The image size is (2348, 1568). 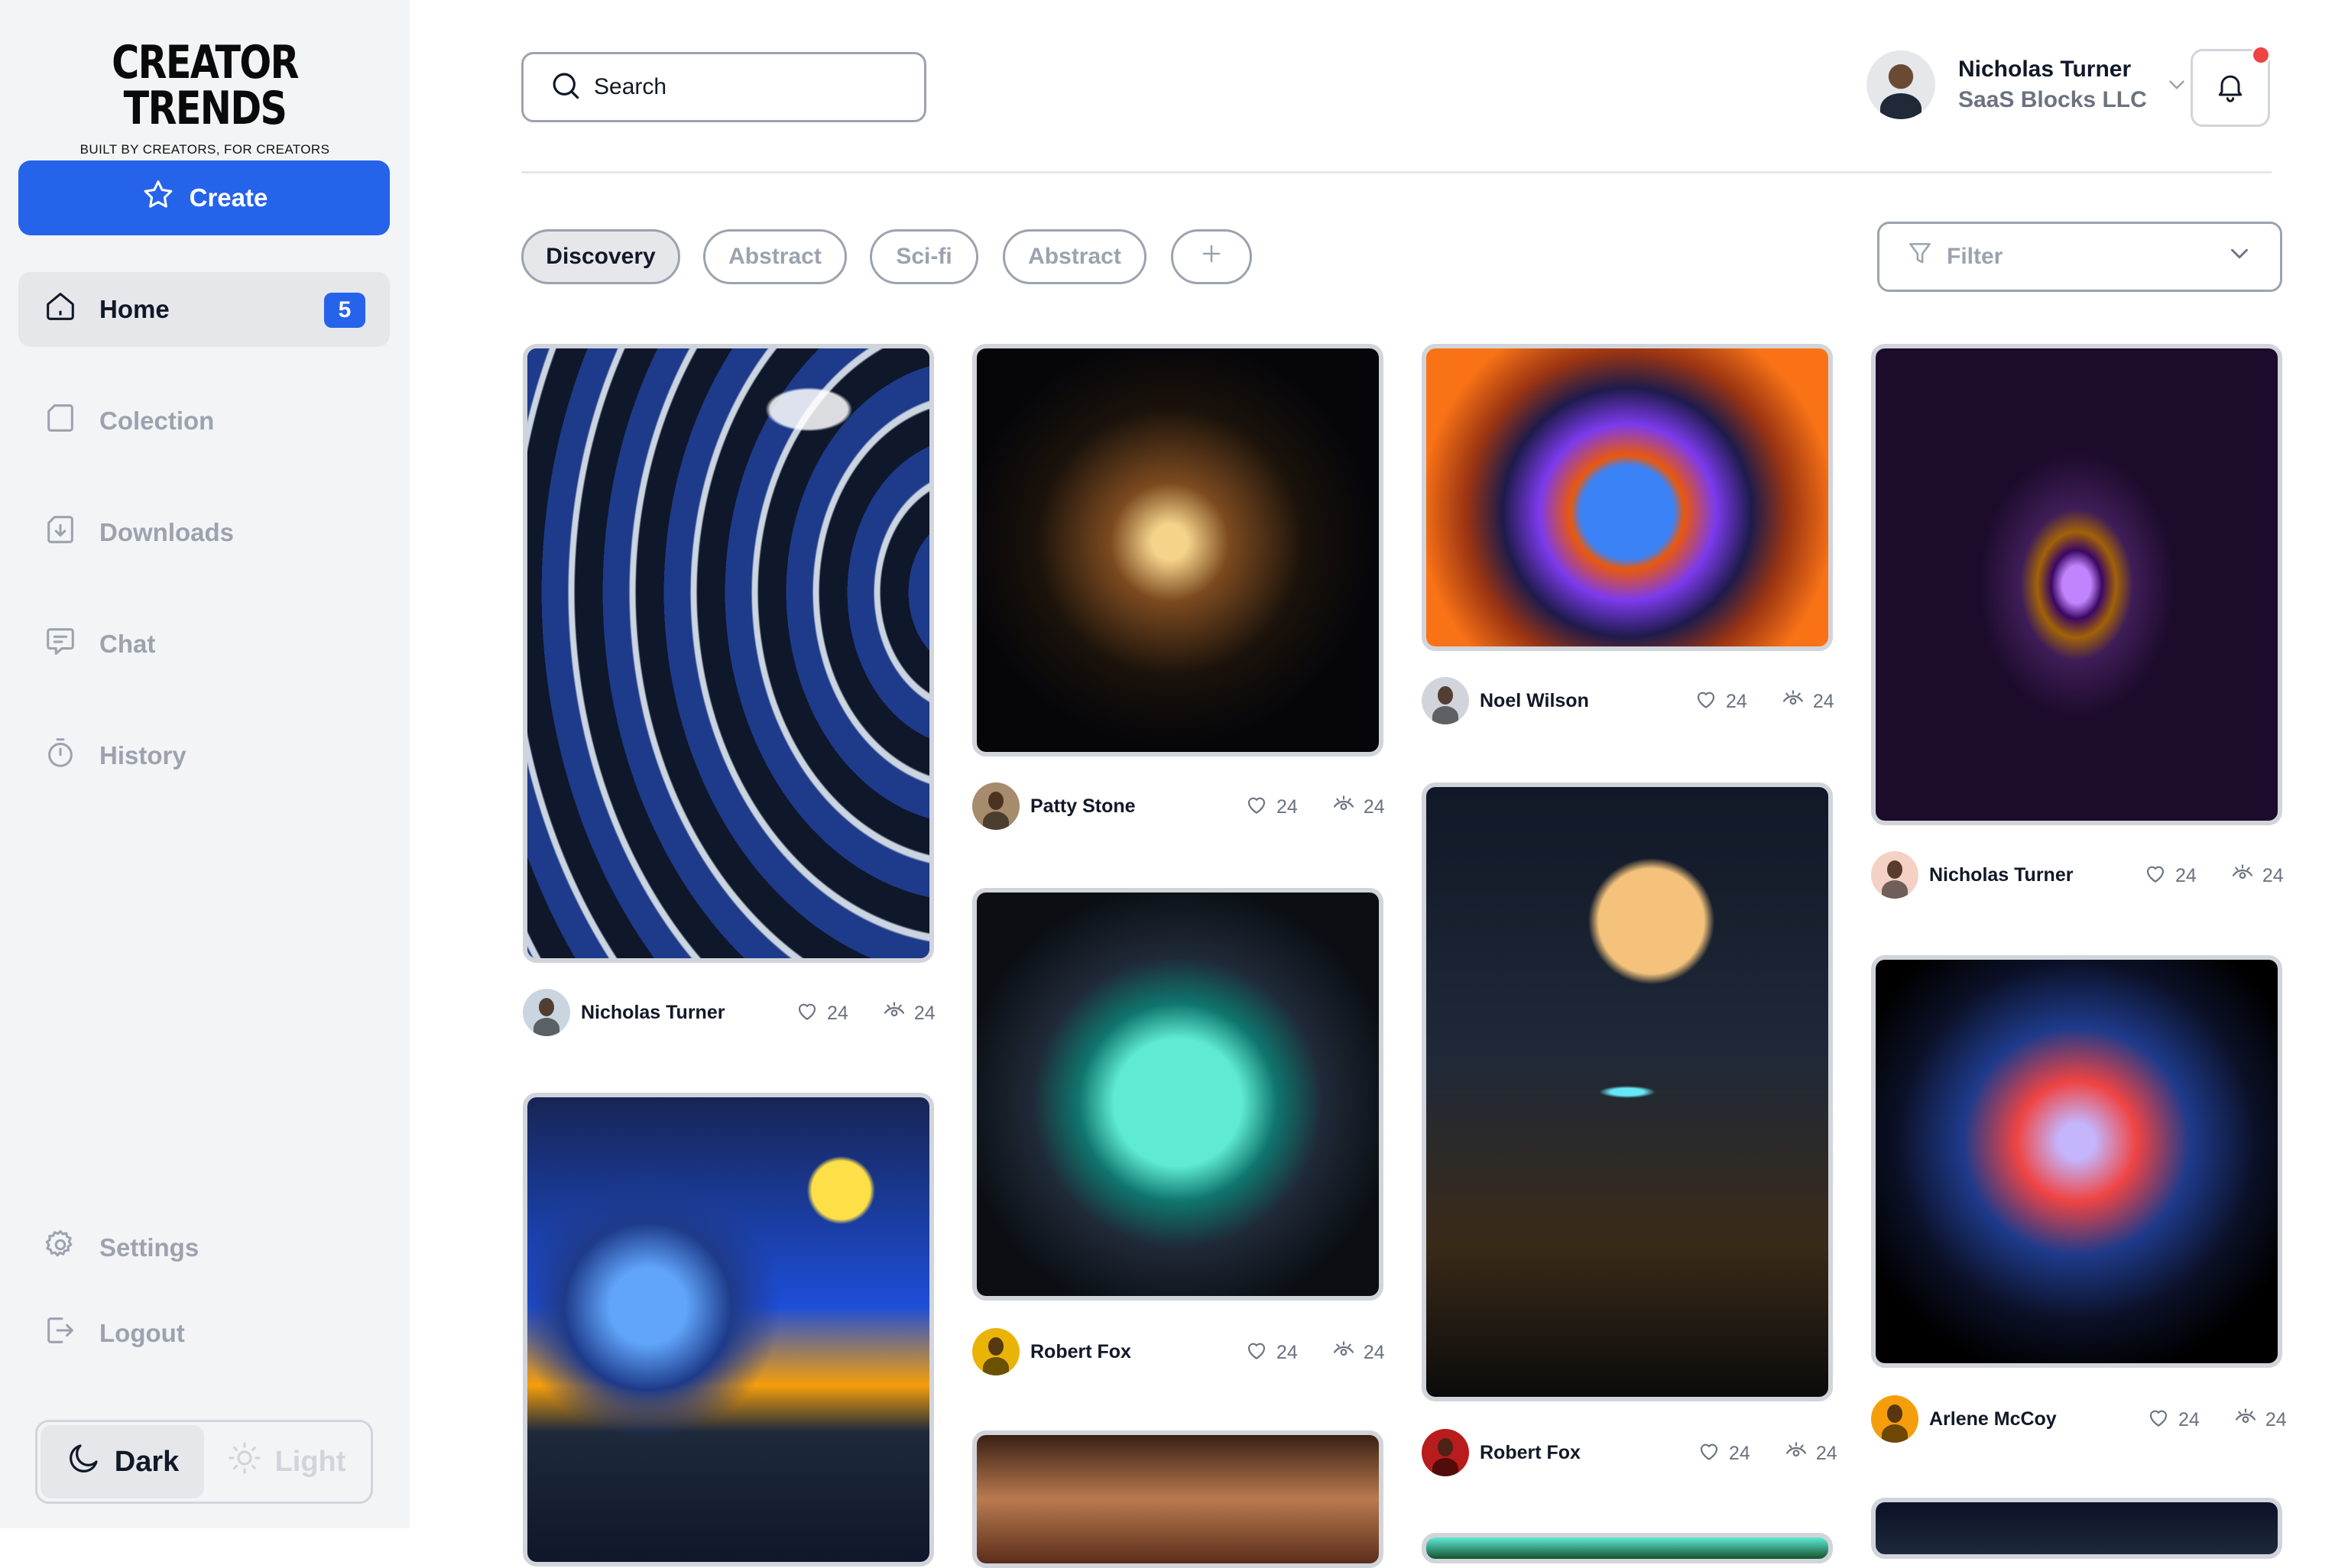 I want to click on chip-abstract-2: Abstract, so click(x=1074, y=256).